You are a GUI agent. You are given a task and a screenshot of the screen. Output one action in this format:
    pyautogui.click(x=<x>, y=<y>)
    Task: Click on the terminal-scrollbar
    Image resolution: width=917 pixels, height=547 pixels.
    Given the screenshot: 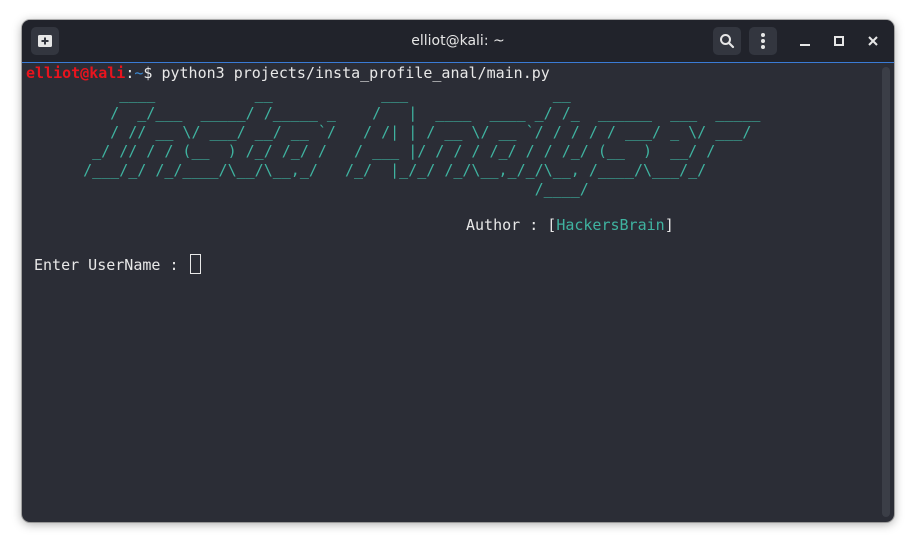 What is the action you would take?
    pyautogui.click(x=886, y=292)
    